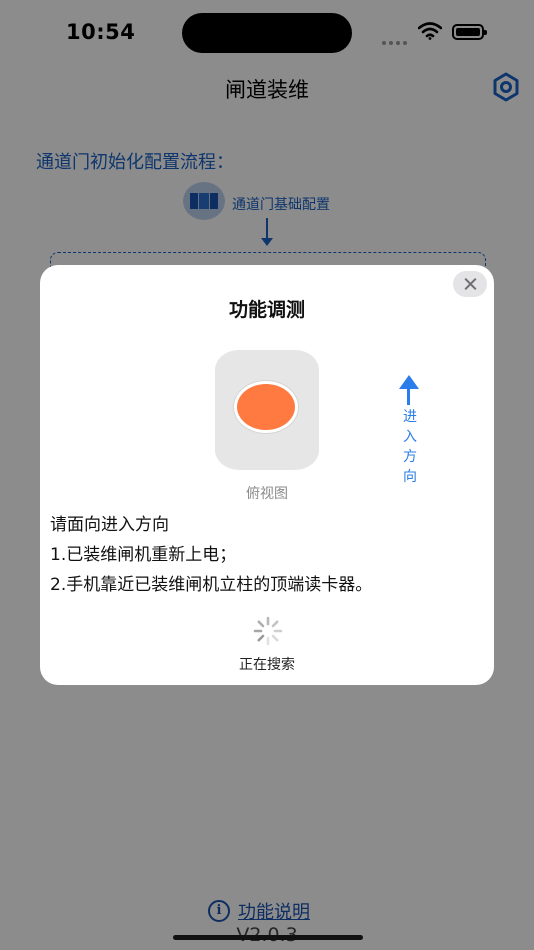 The width and height of the screenshot is (534, 950). What do you see at coordinates (266, 407) in the screenshot?
I see `reader-sensor-dot` at bounding box center [266, 407].